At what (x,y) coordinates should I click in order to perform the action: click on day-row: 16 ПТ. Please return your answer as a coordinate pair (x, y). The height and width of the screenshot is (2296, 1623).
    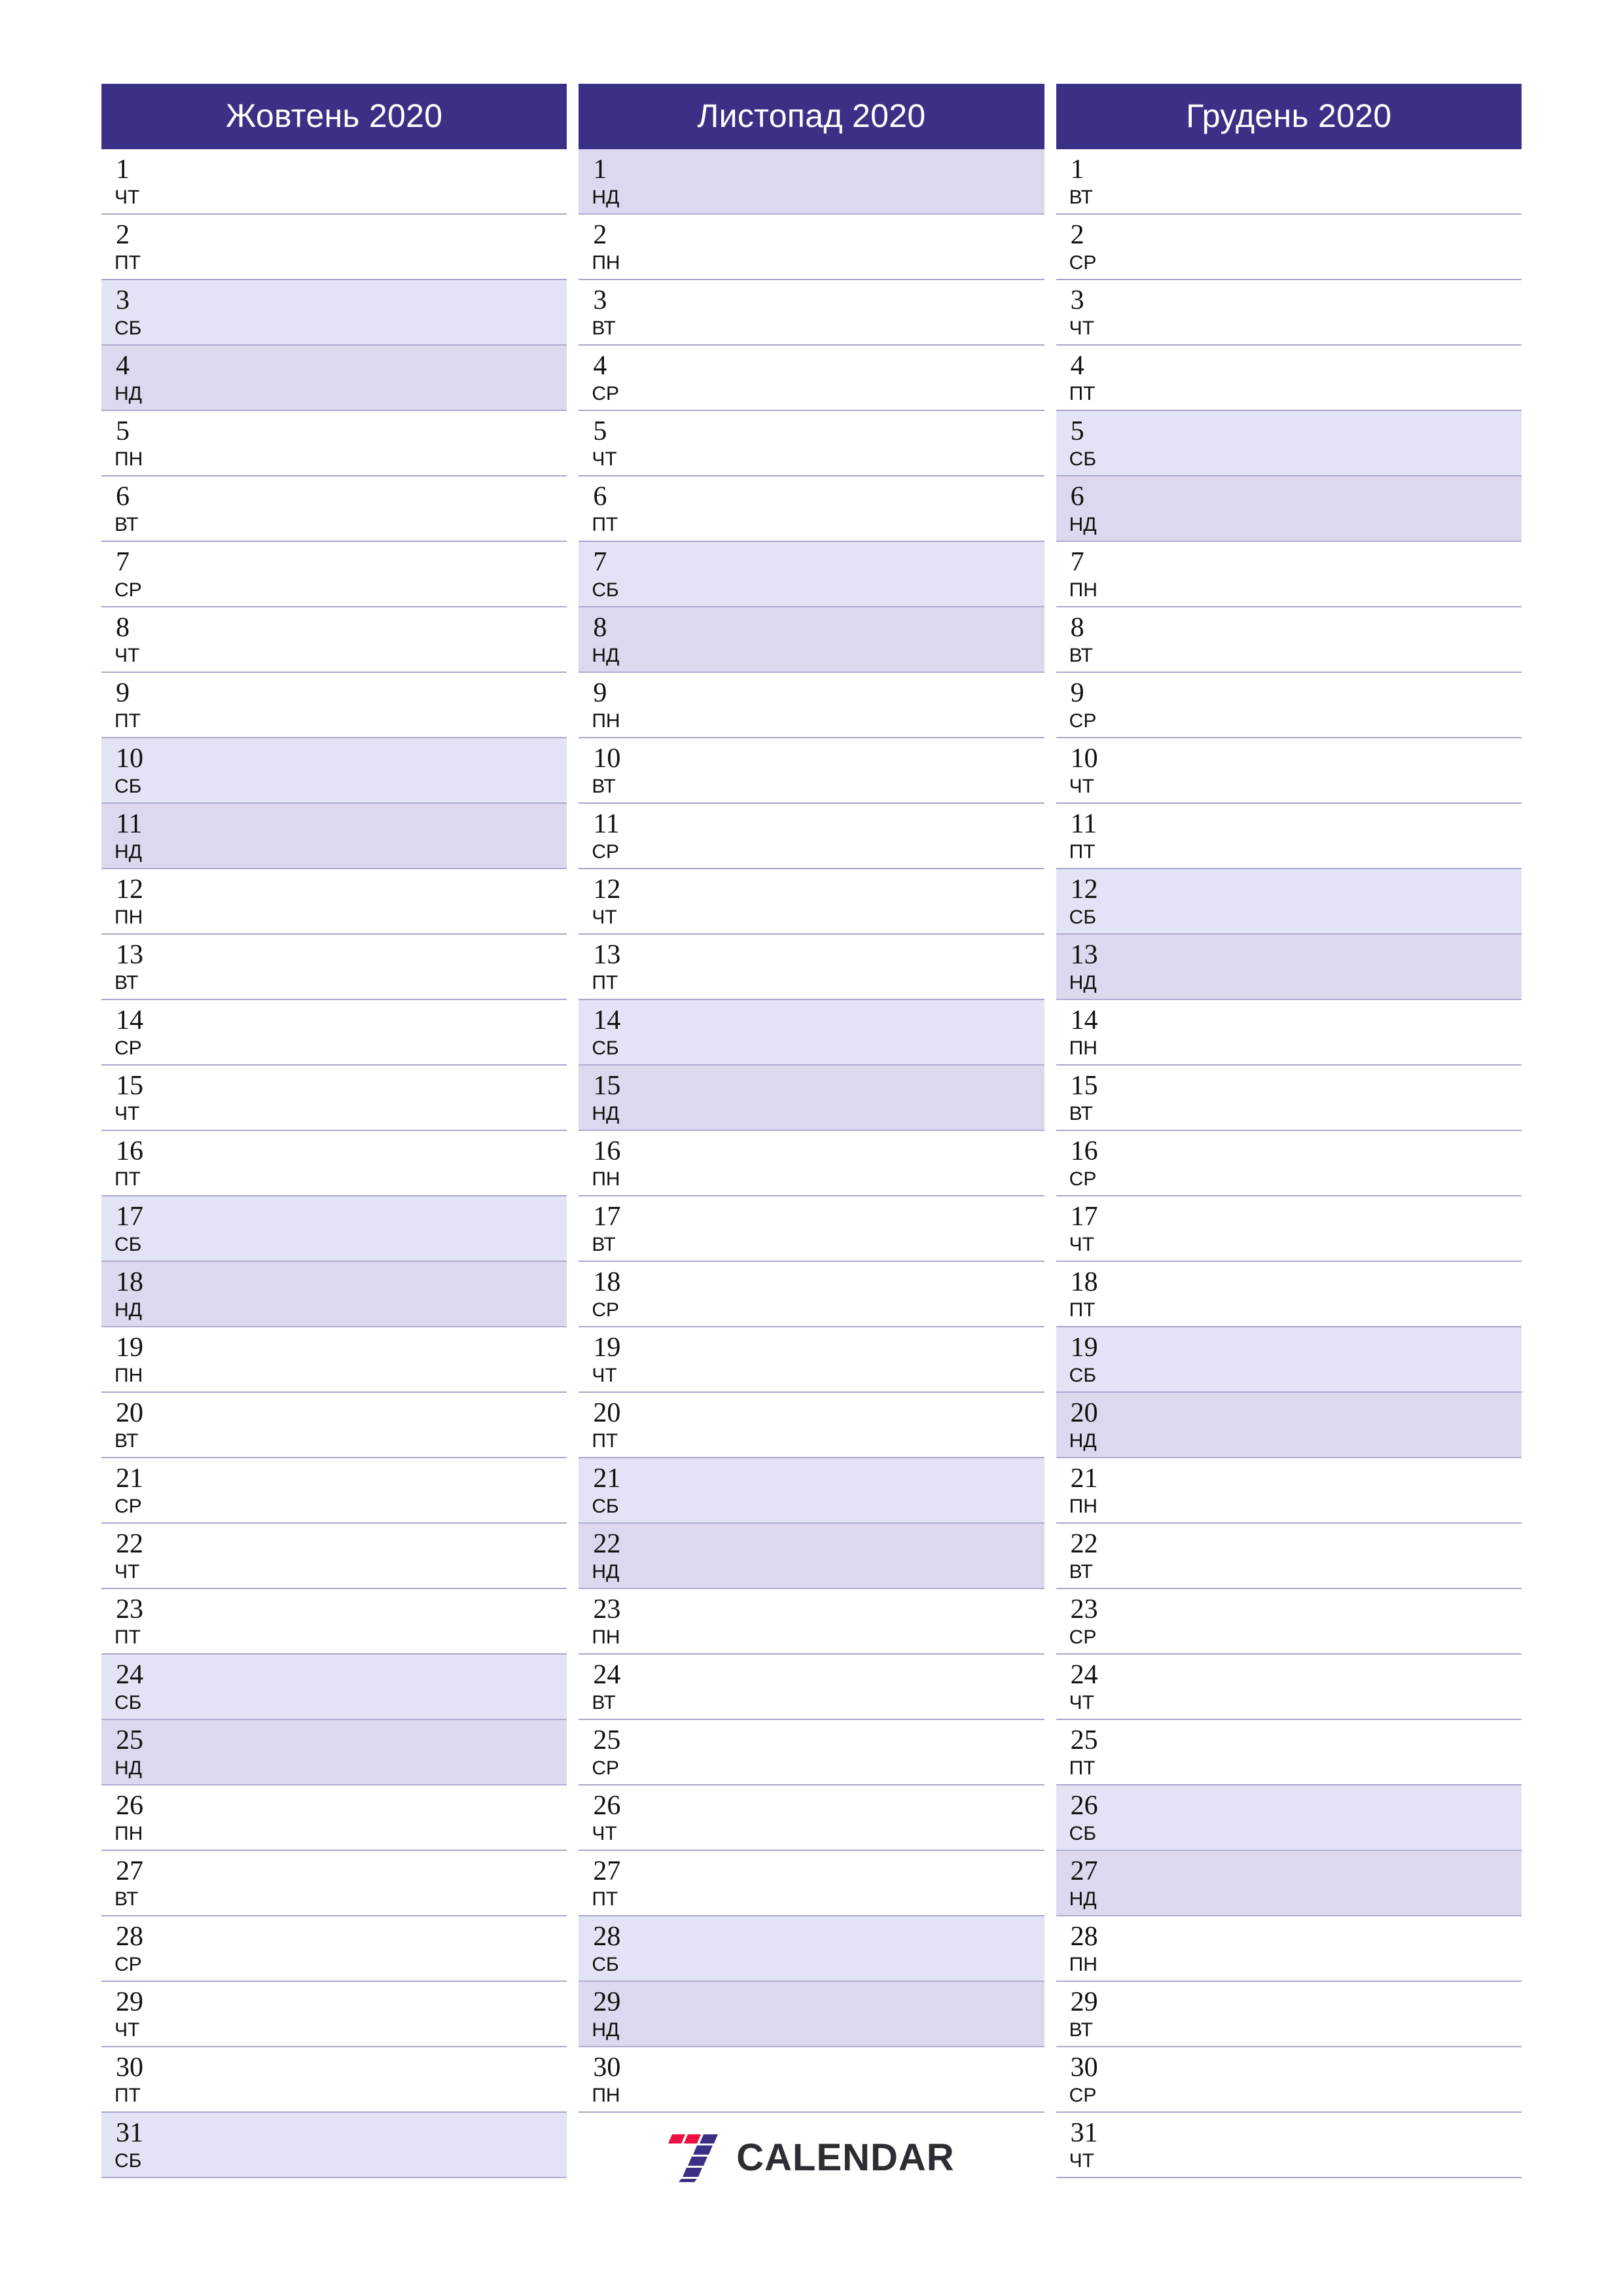
    Looking at the image, I should click on (334, 1163).